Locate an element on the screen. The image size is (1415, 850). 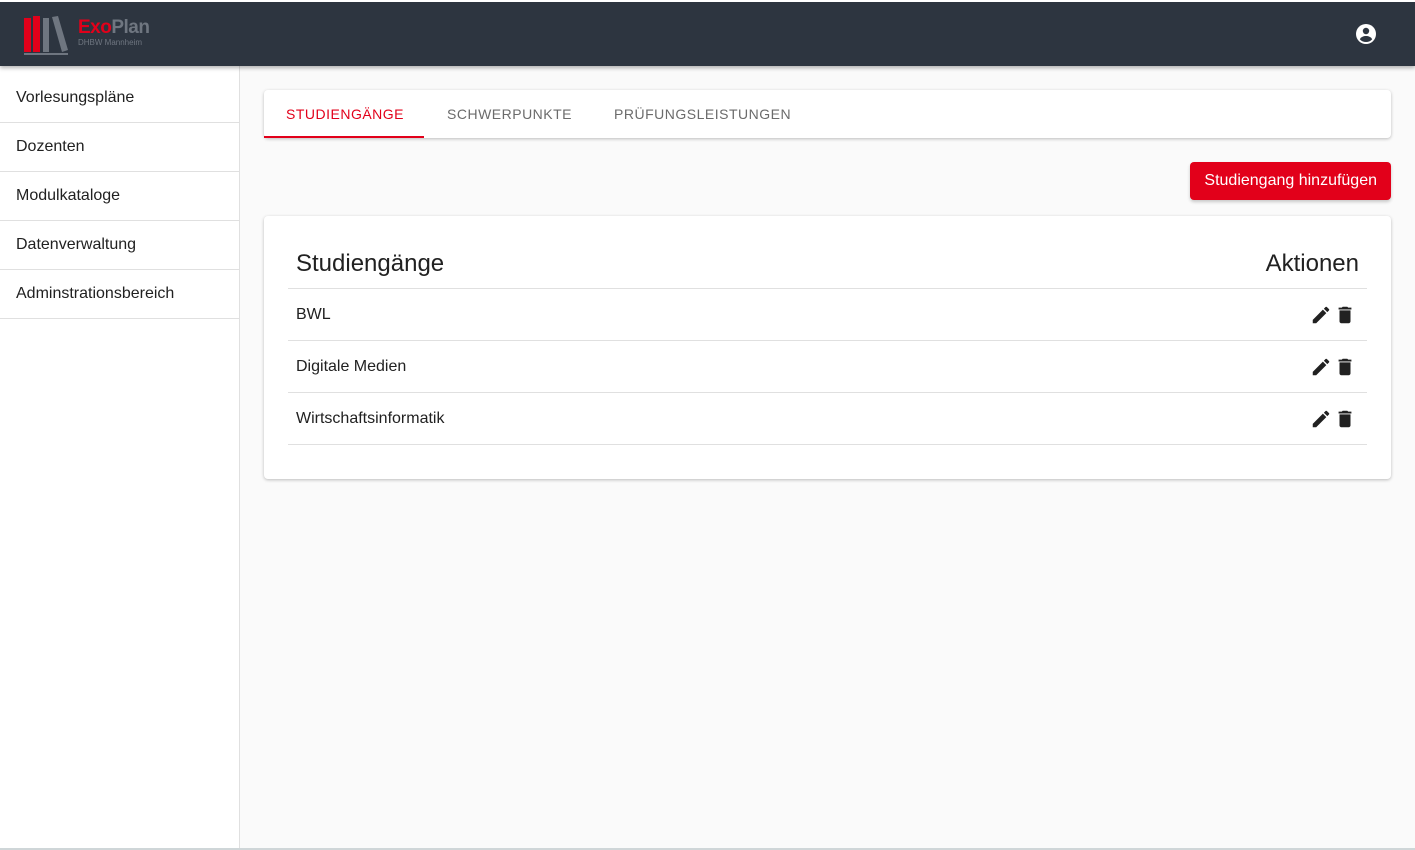
sidebar-item-datenverwaltung: Datenverwaltung is located at coordinates (119, 245).